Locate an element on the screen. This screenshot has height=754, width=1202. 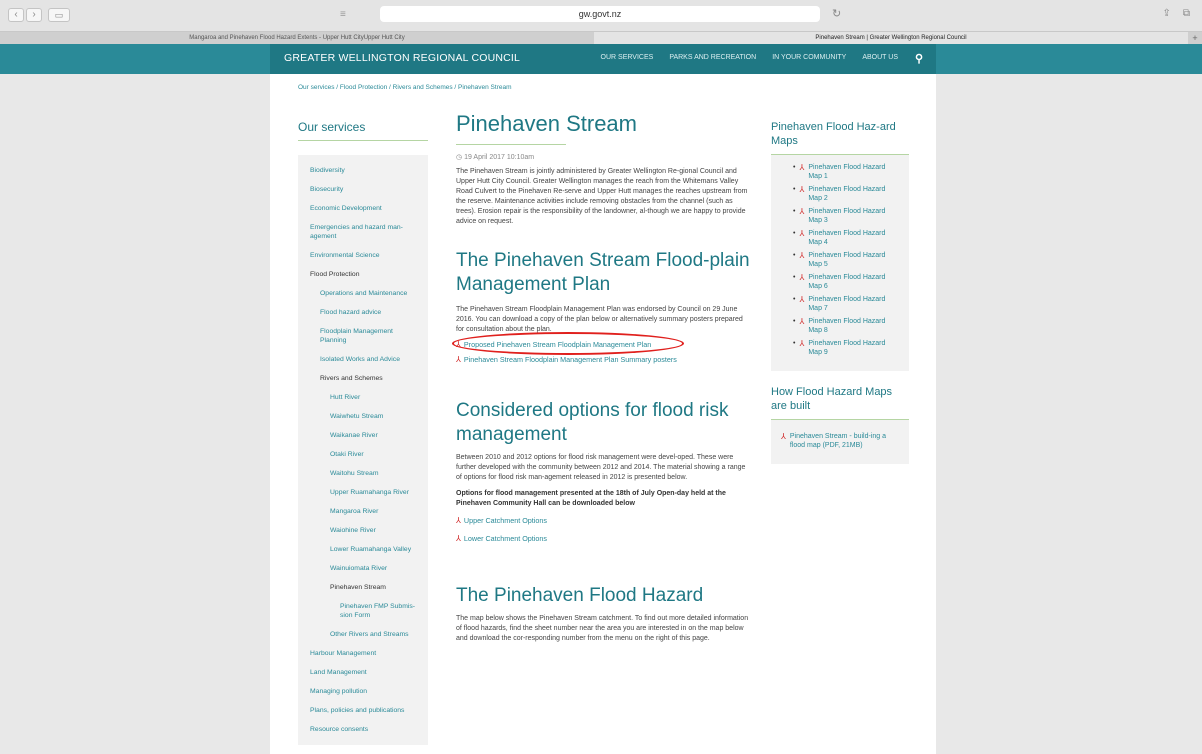
title-divider is located at coordinates (511, 144).